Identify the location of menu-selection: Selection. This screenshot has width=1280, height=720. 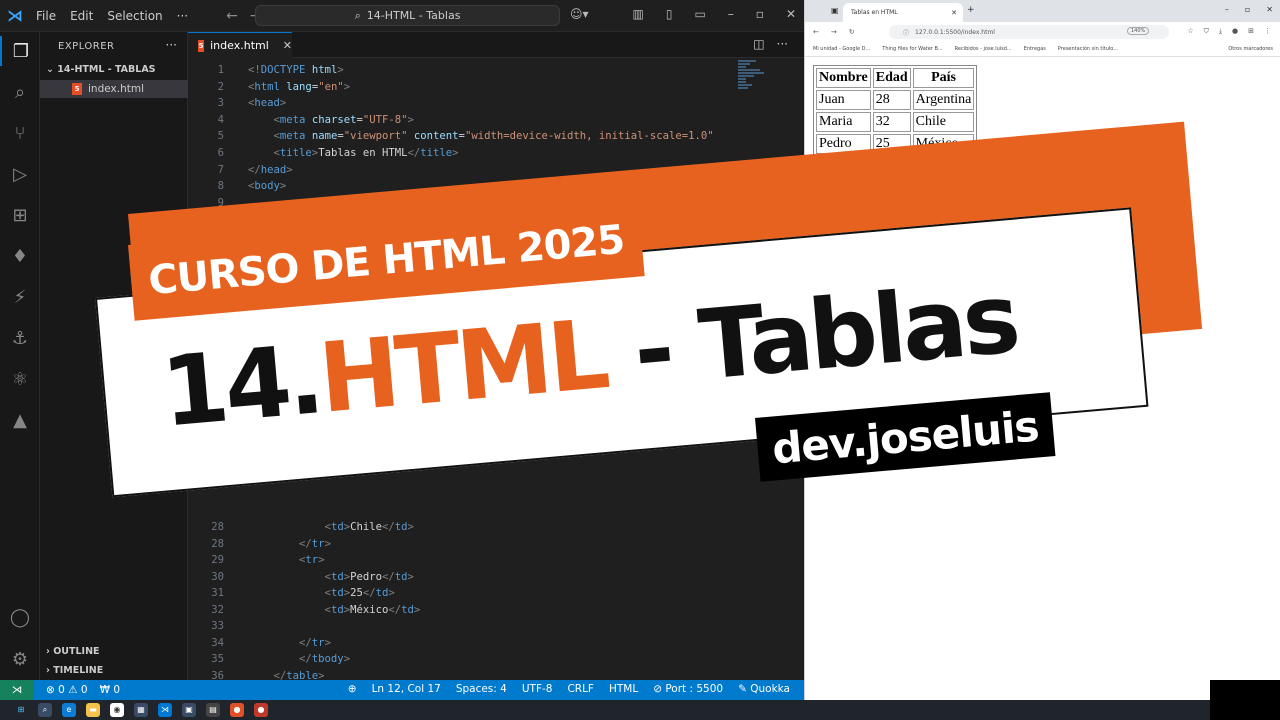
(134, 16).